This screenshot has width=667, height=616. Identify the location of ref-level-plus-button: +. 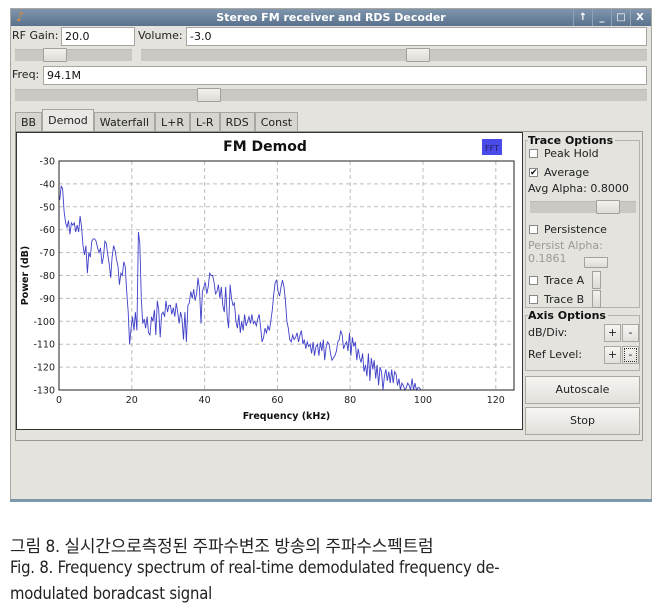
(612, 355).